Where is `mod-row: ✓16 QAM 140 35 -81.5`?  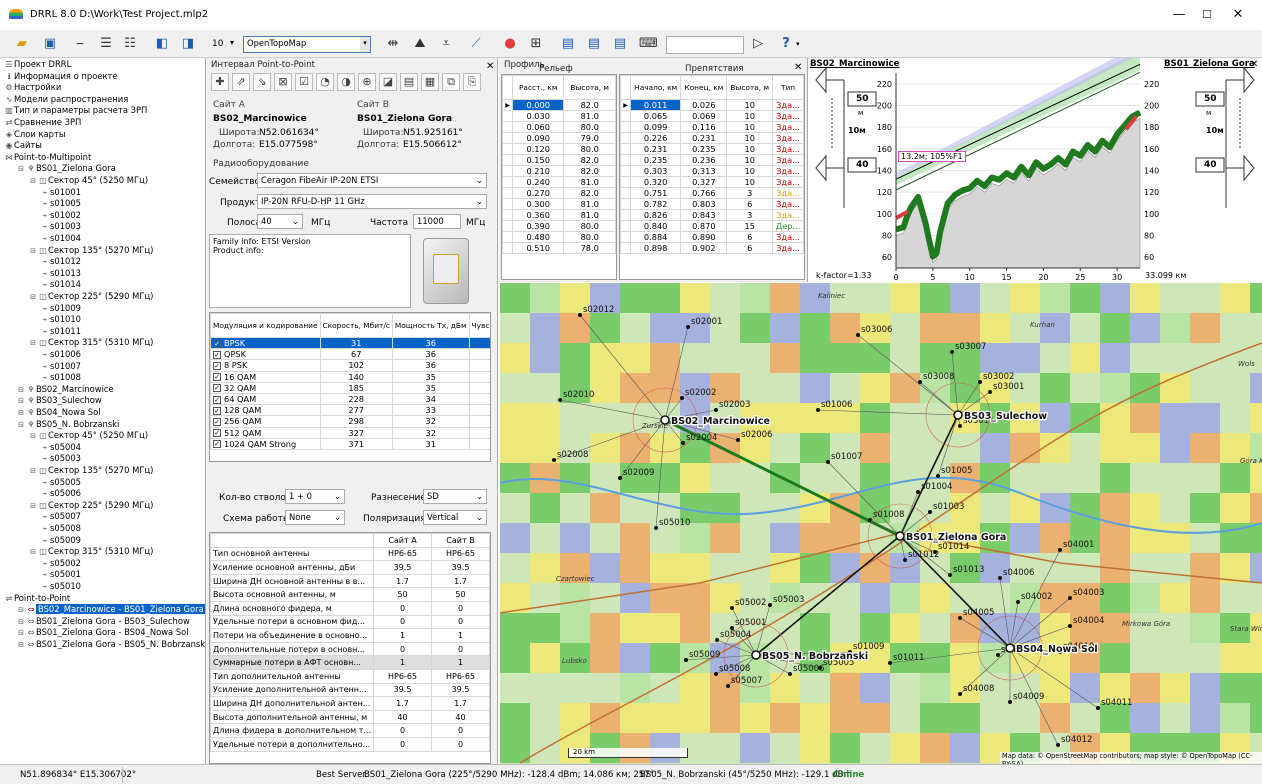
mod-row: ✓16 QAM 140 35 -81.5 is located at coordinates (350, 376).